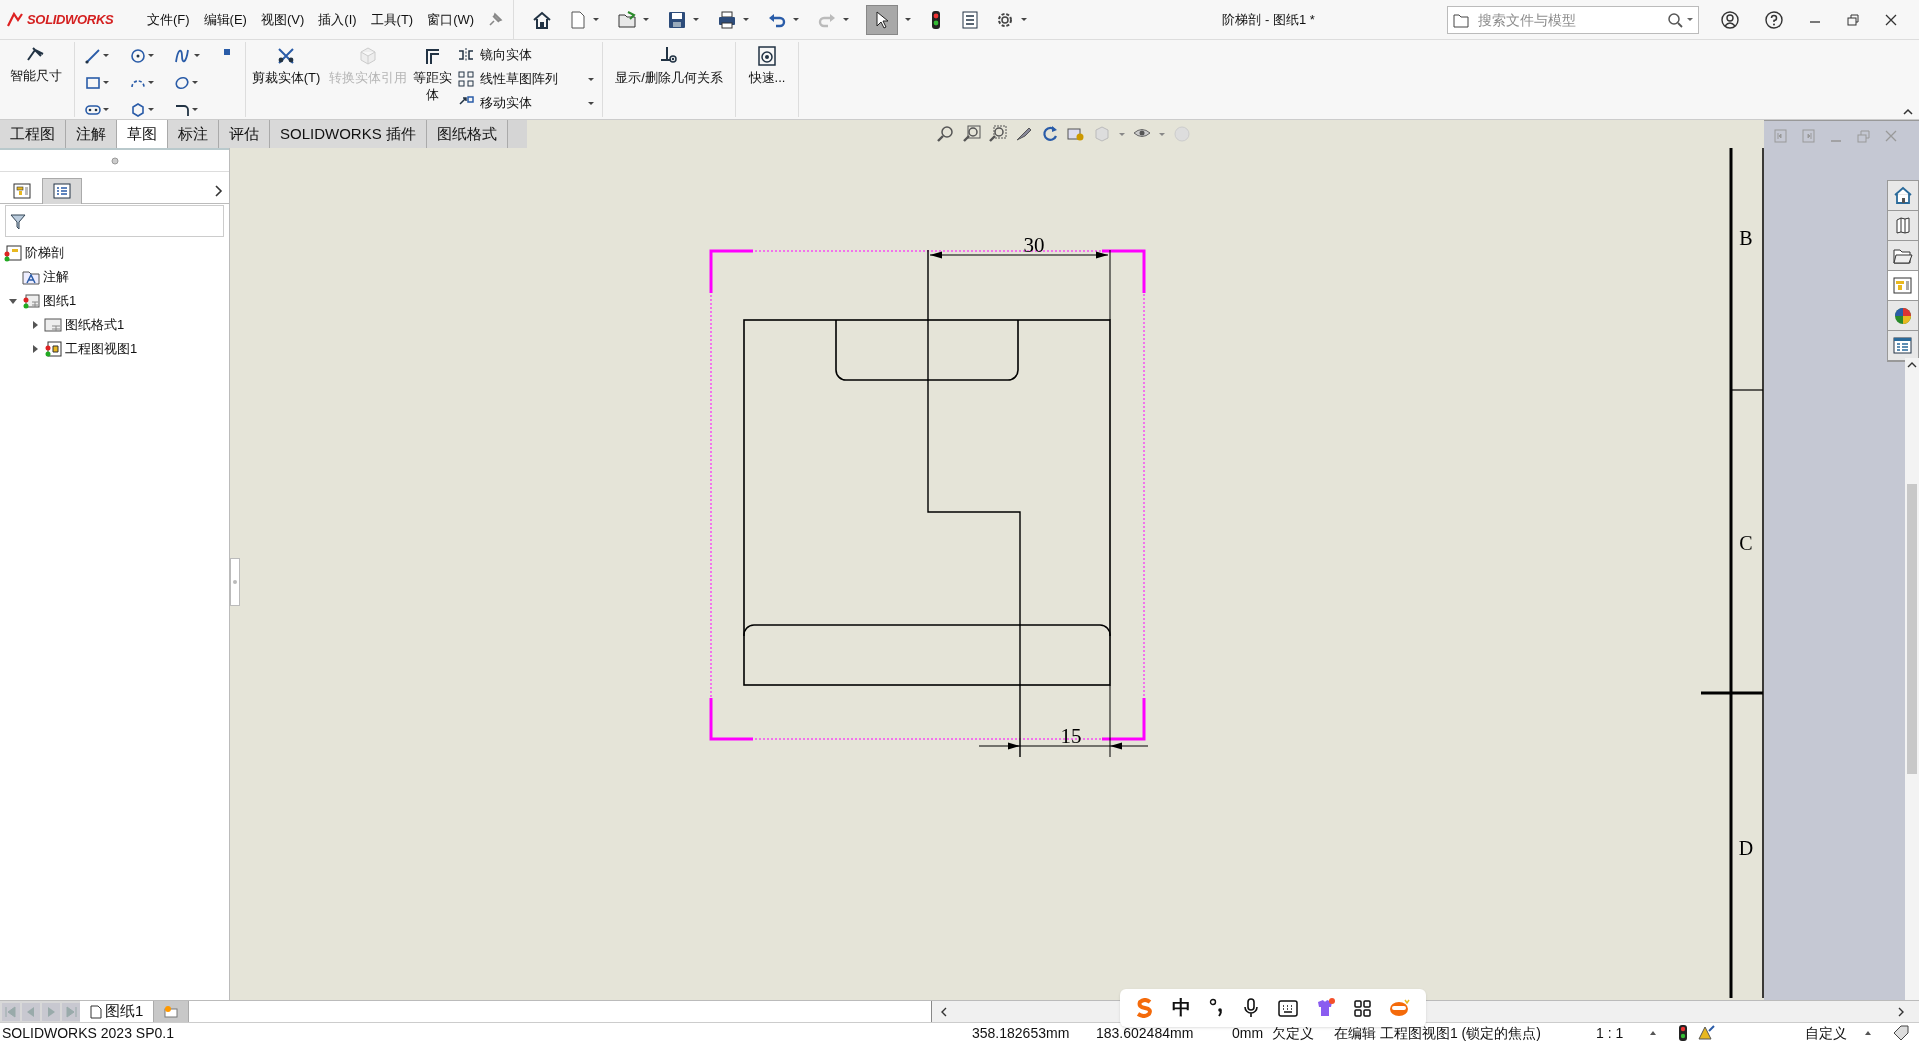 Image resolution: width=1919 pixels, height=1043 pixels. I want to click on ribbon-tool-button: 等距实体, so click(432, 79).